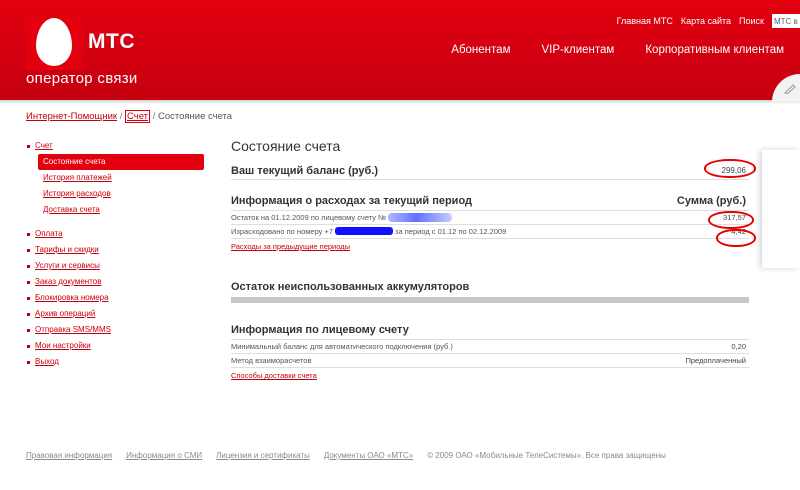  I want to click on sidebar-item-settings: Мои настройки, so click(115, 346).